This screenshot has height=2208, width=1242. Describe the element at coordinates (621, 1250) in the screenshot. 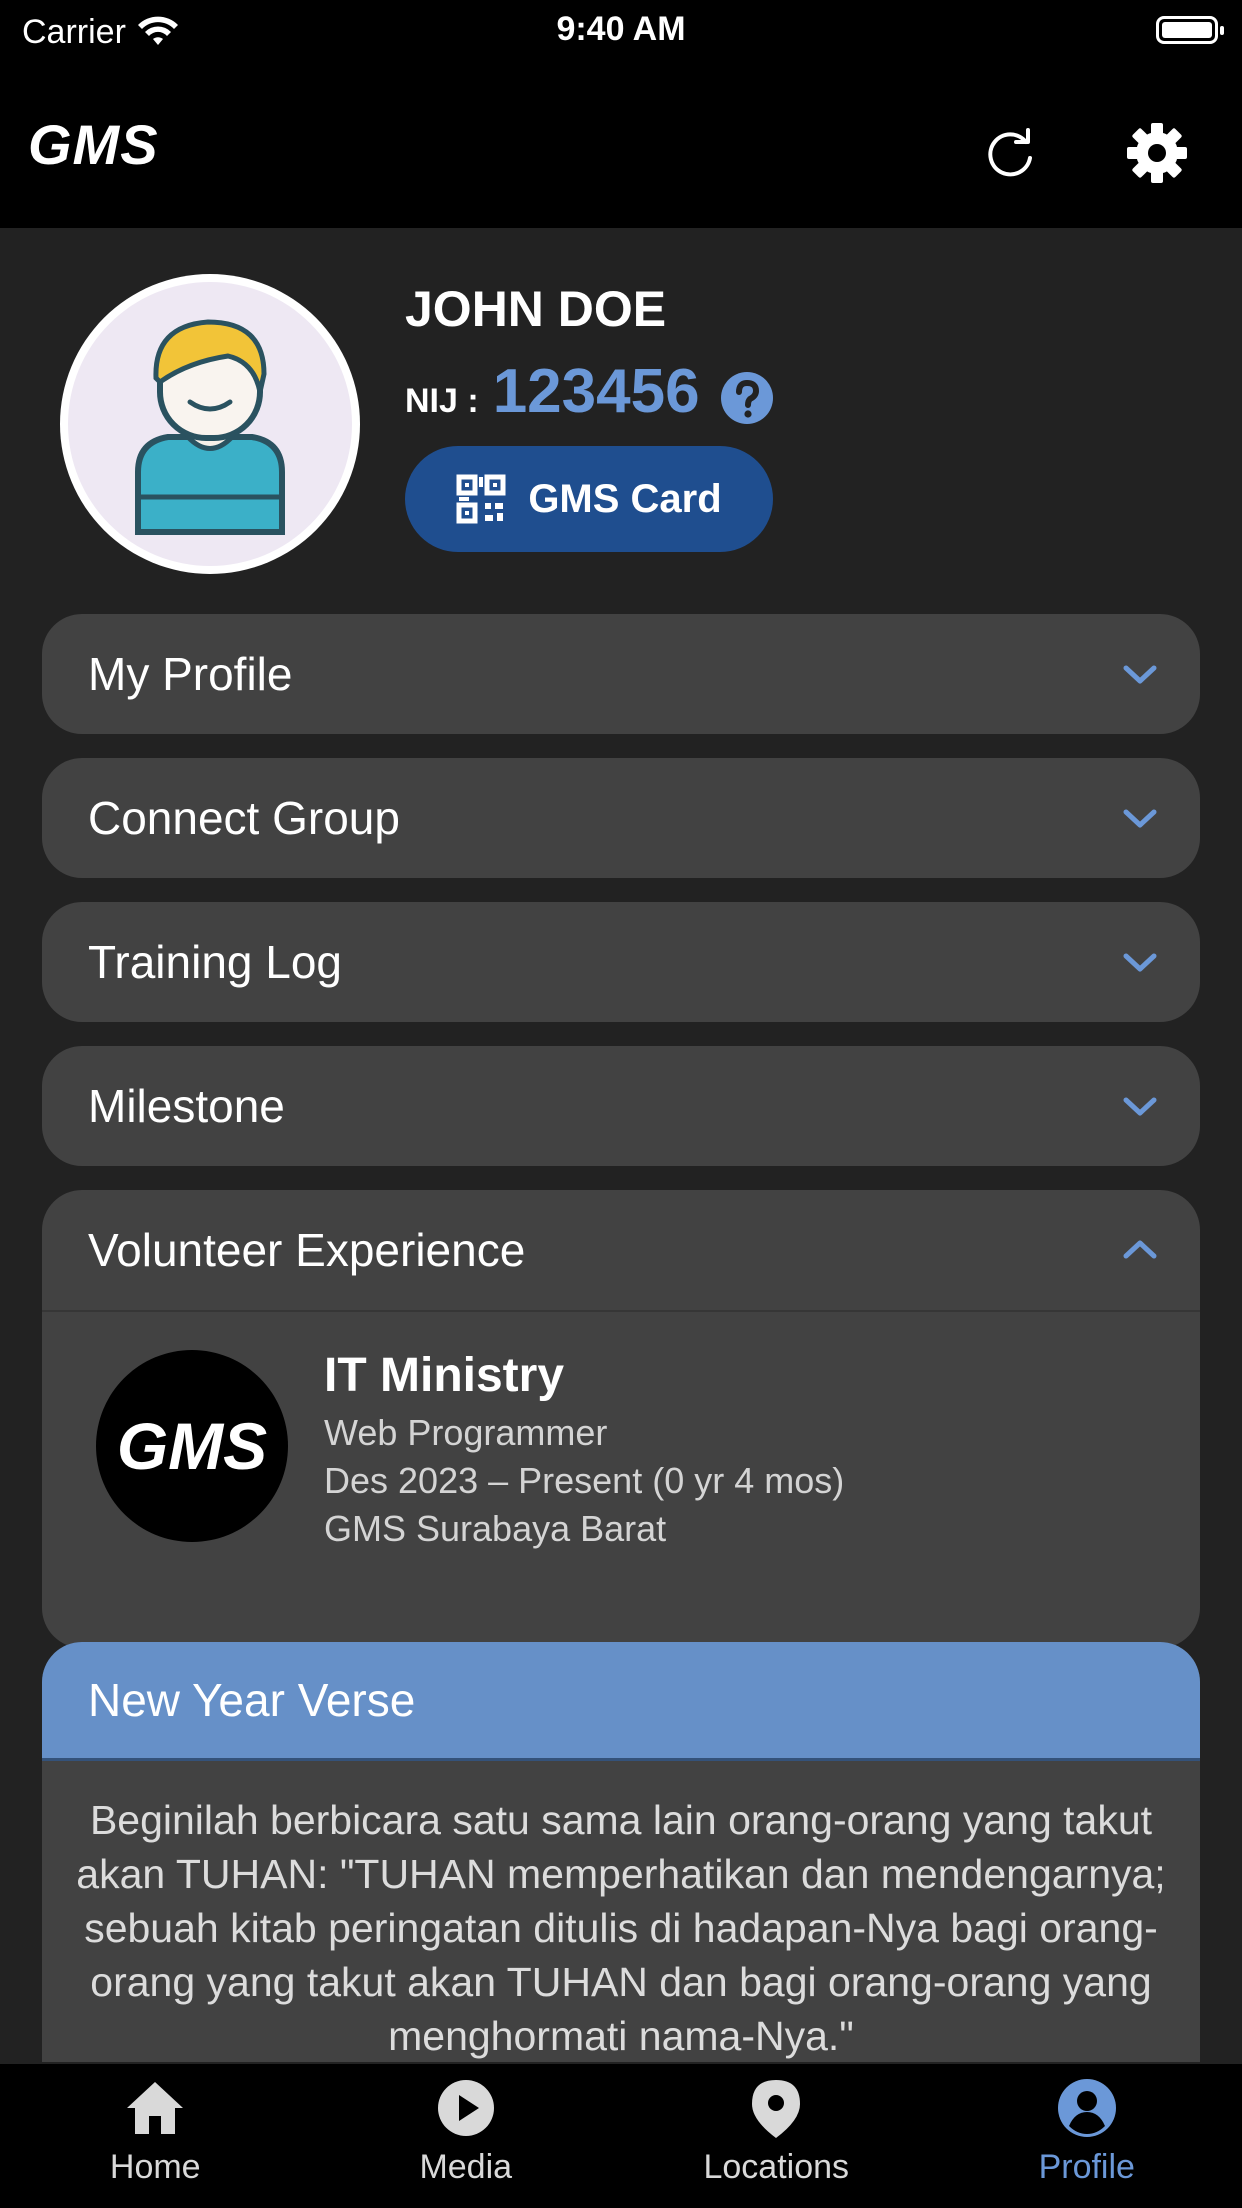

I see `section-header: Volunteer Experience` at that location.